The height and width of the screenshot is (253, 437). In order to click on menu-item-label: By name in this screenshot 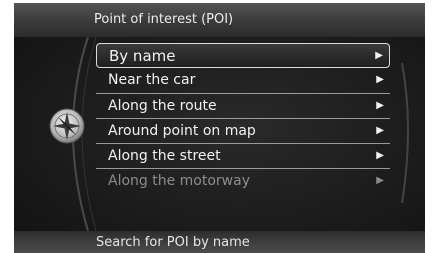, I will do `click(142, 56)`.